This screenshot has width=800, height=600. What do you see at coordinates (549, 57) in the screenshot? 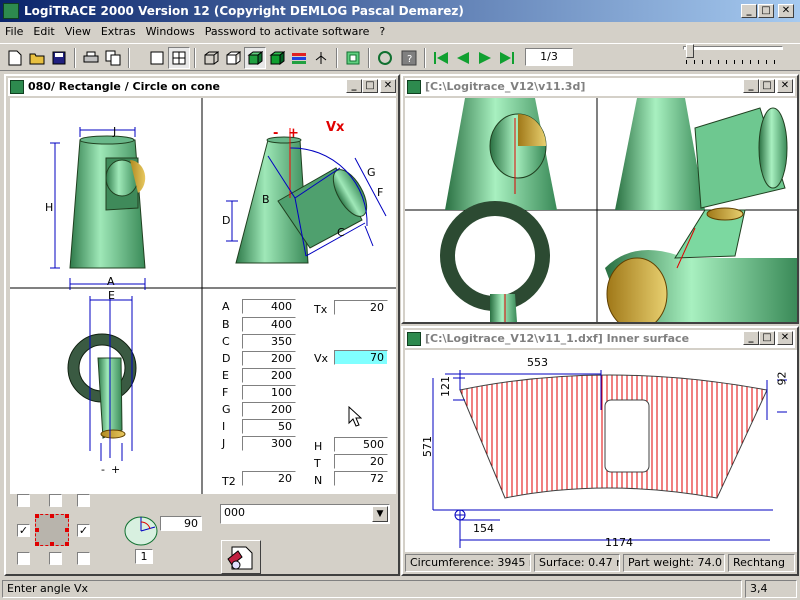
I see `page-indicator: 1/3` at bounding box center [549, 57].